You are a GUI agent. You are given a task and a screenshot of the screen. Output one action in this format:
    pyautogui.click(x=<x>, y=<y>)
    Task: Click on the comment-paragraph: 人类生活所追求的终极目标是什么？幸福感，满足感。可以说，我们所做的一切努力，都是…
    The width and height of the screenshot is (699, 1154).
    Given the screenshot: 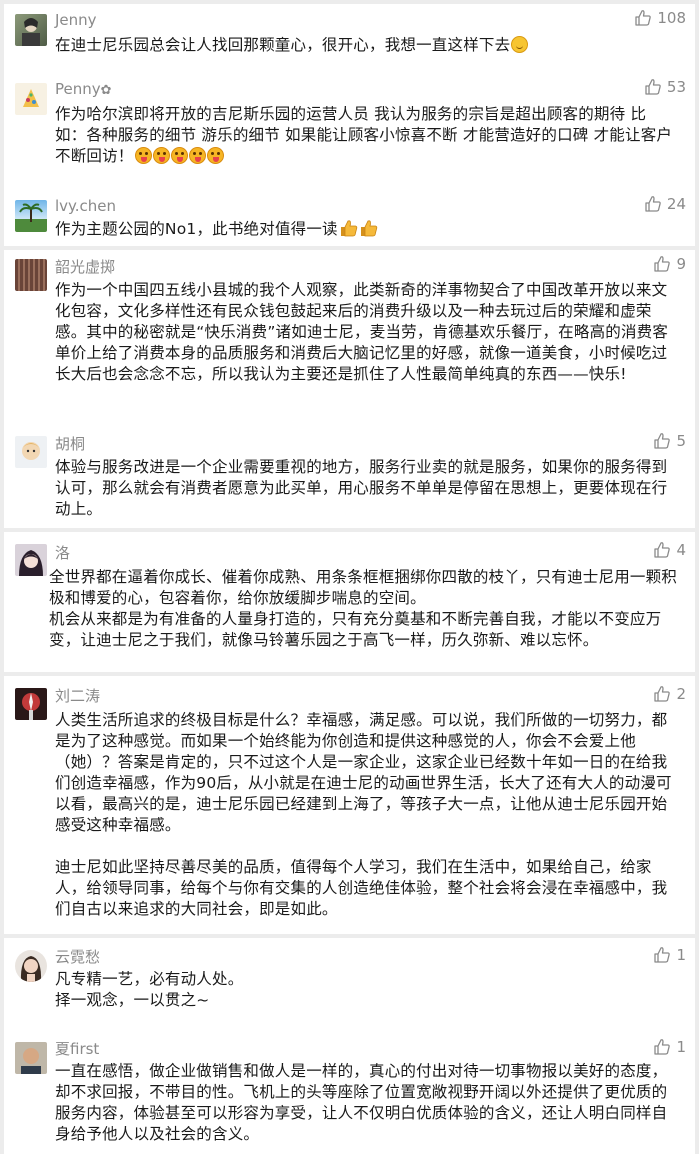 What is the action you would take?
    pyautogui.click(x=363, y=772)
    